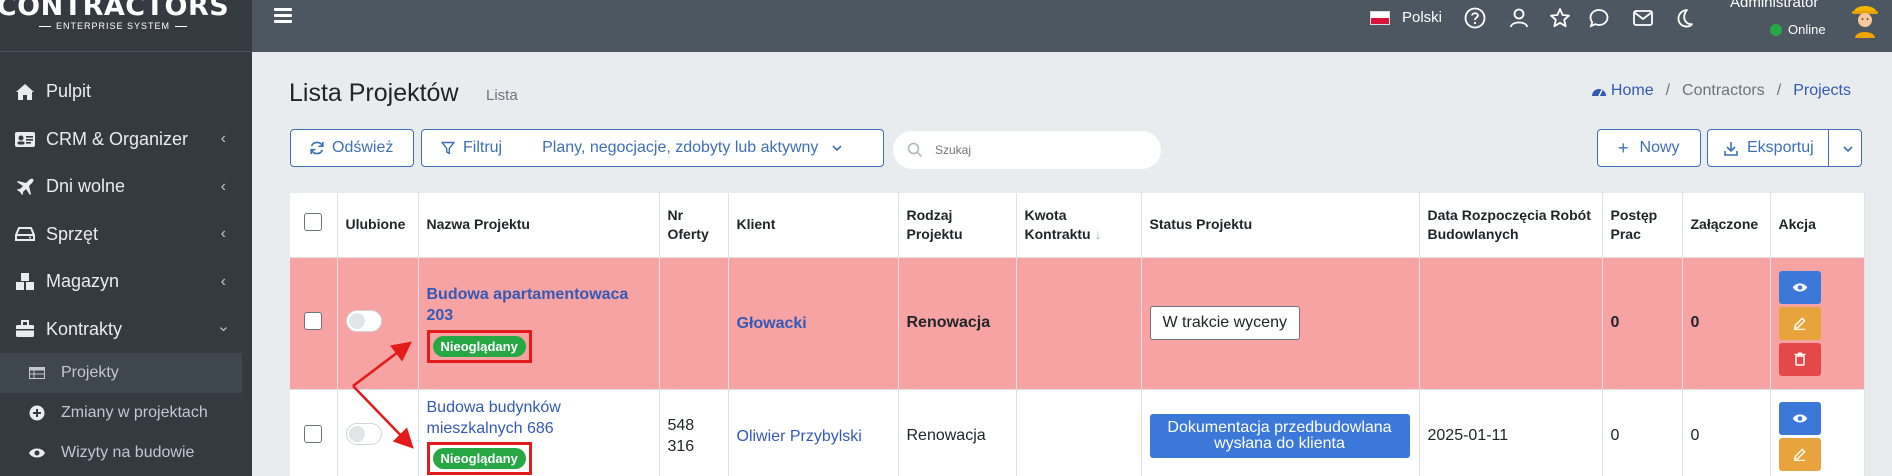 This screenshot has height=476, width=1892. What do you see at coordinates (1649, 148) in the screenshot?
I see `new-button: + Nowy` at bounding box center [1649, 148].